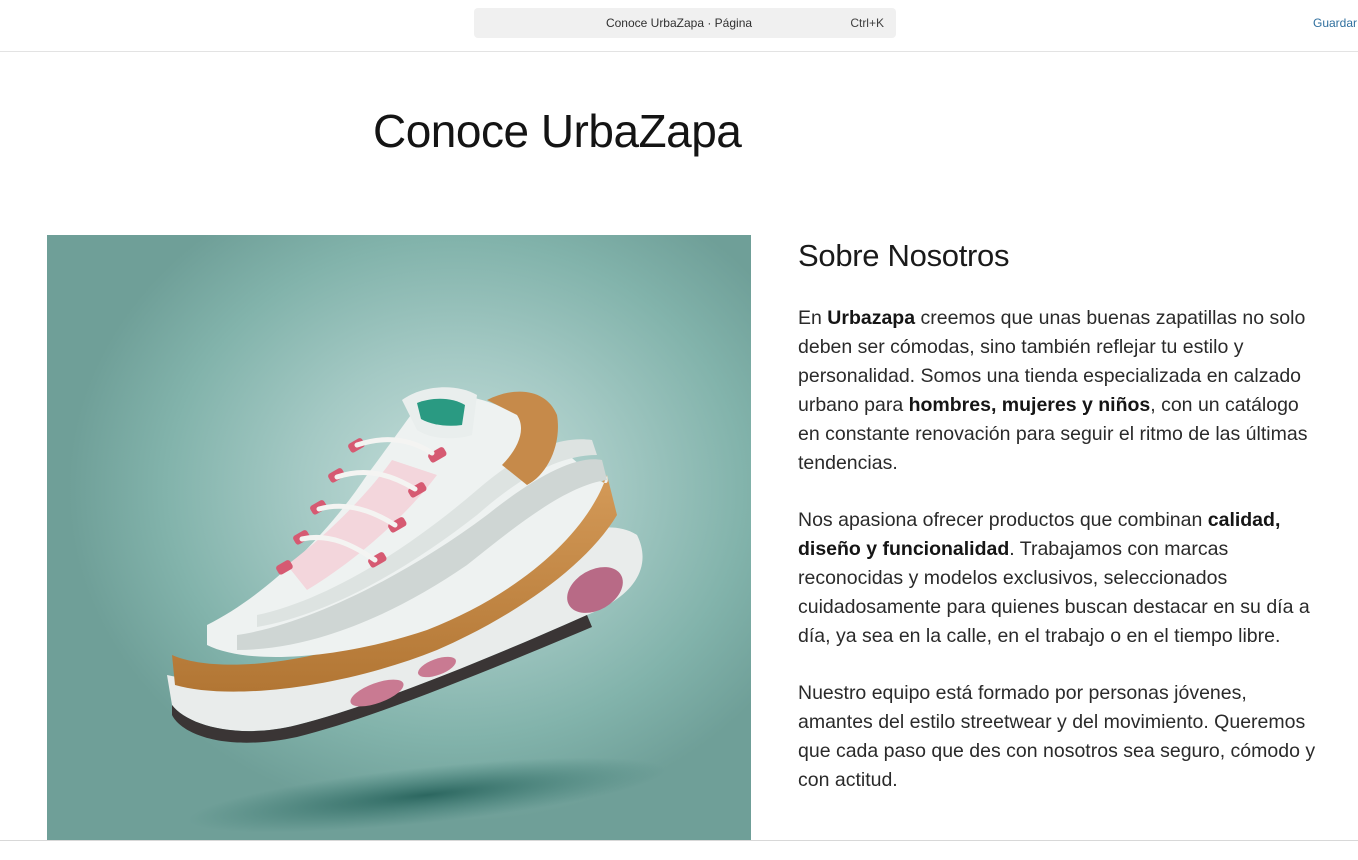 The width and height of the screenshot is (1358, 860). Describe the element at coordinates (1029, 405) in the screenshot. I see `p1-bold-audience: hombres, mujeres y niños` at that location.